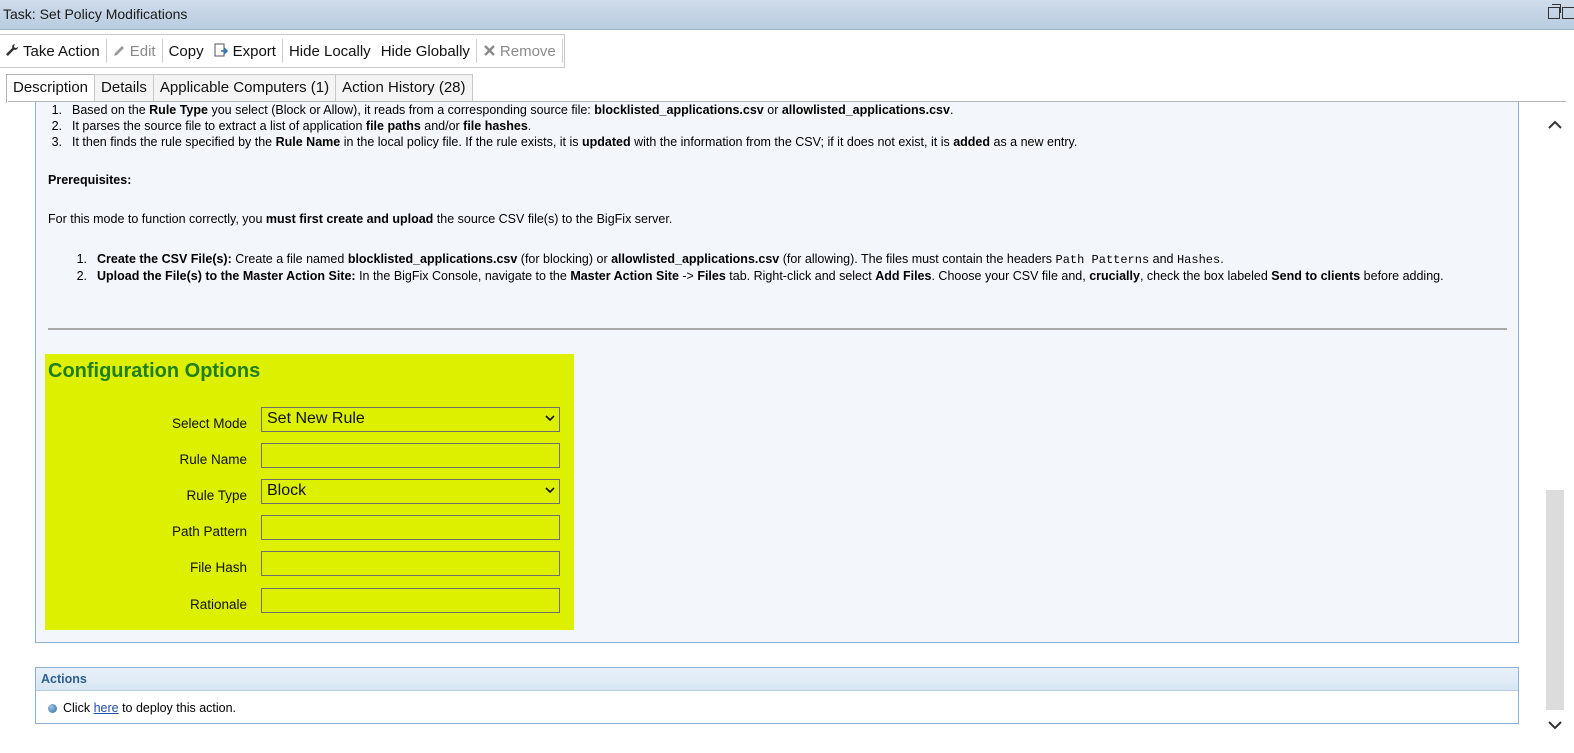  What do you see at coordinates (142, 51) in the screenshot?
I see `edit-label: Edit` at bounding box center [142, 51].